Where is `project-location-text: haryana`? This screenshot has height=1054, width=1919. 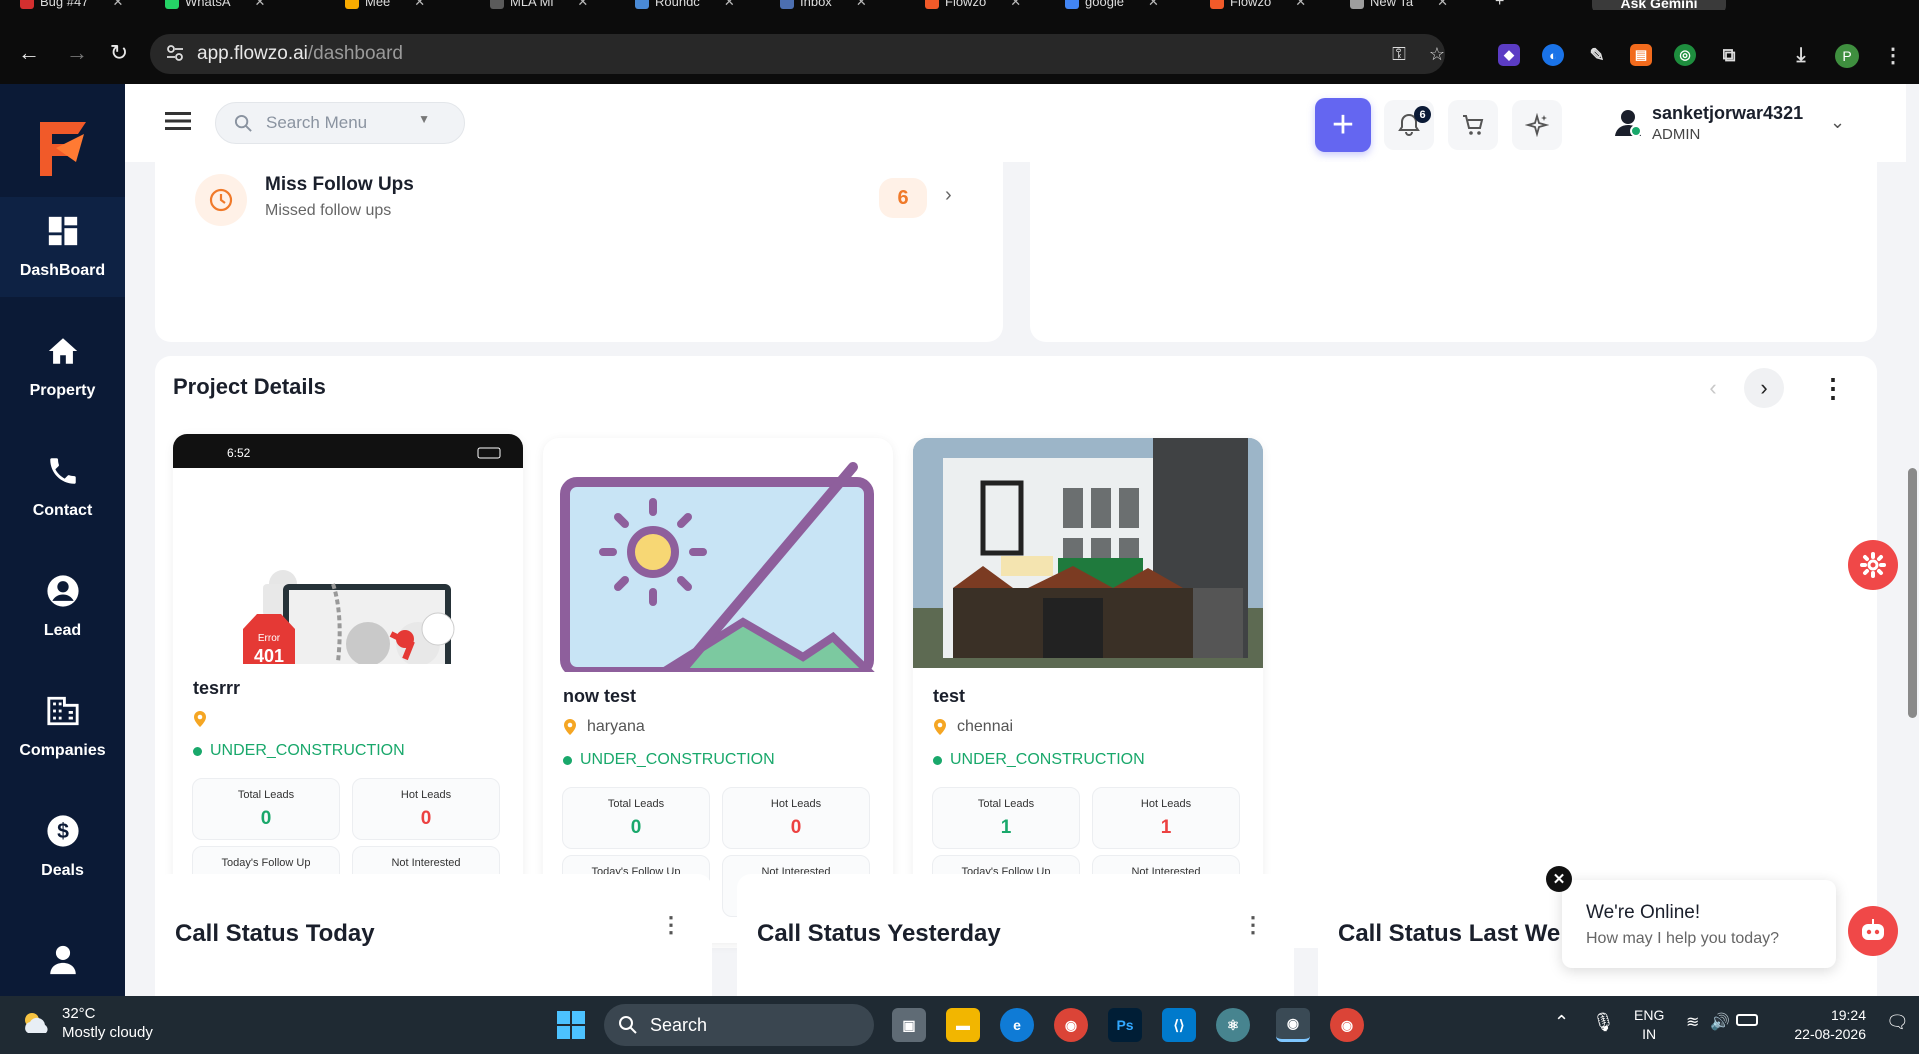
project-location-text: haryana is located at coordinates (616, 726).